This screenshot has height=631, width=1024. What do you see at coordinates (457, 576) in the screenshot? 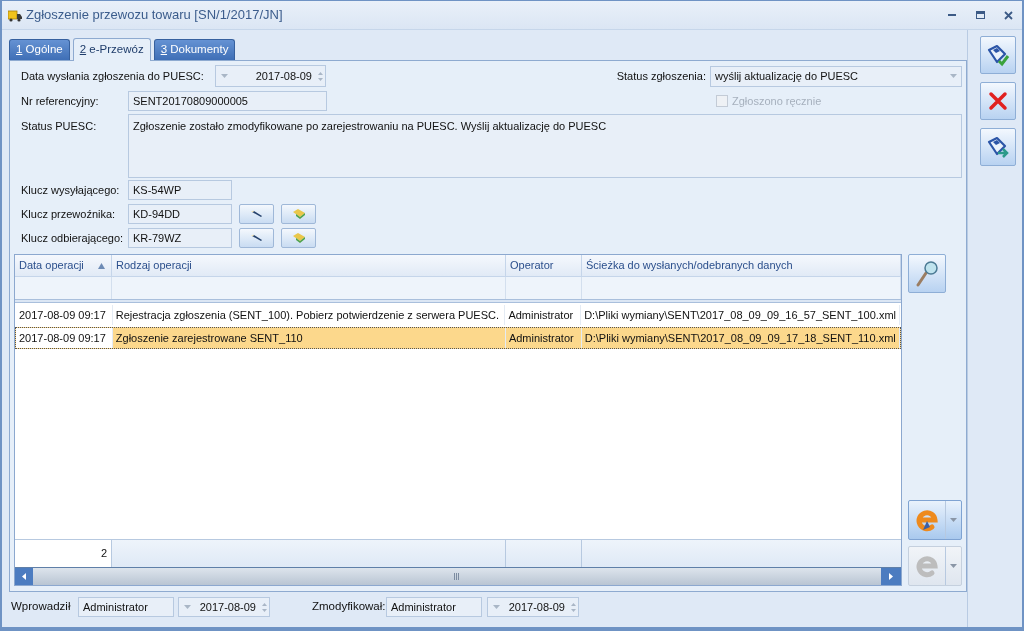
I see `grip-icon` at bounding box center [457, 576].